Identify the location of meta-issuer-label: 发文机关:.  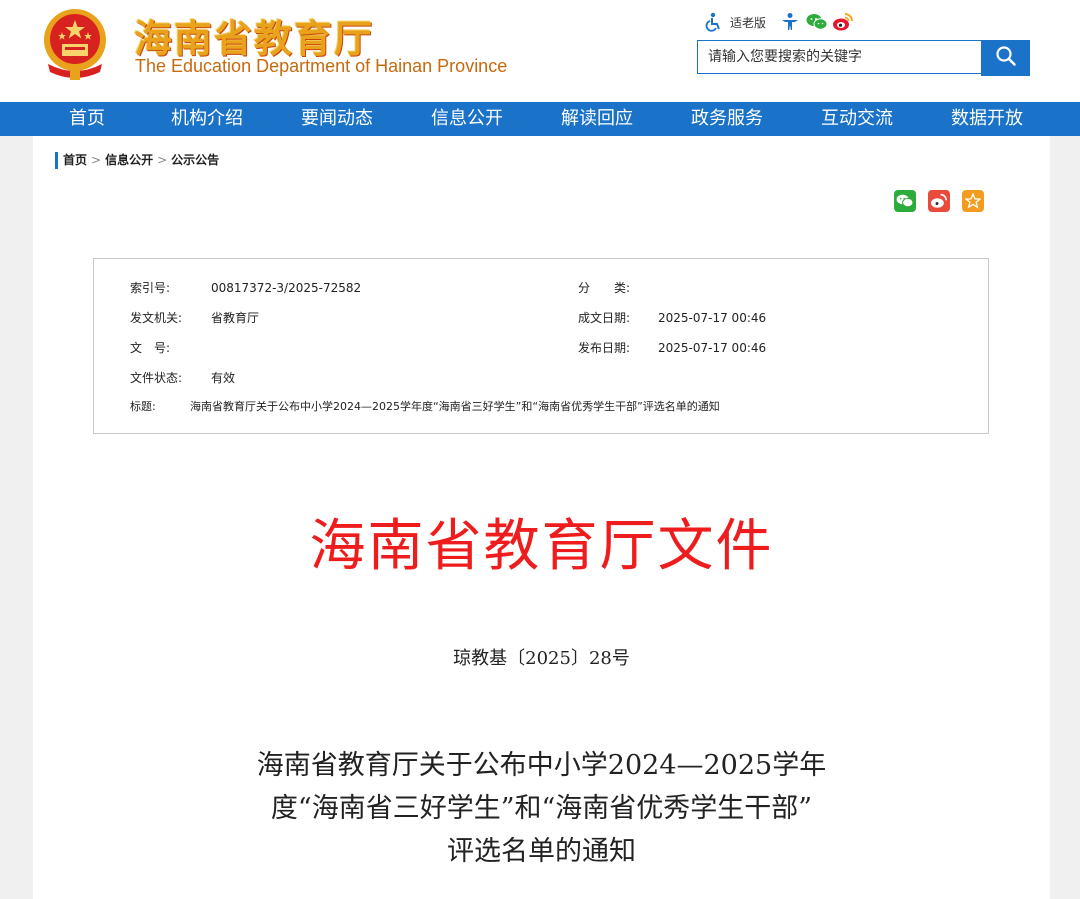
(156, 318).